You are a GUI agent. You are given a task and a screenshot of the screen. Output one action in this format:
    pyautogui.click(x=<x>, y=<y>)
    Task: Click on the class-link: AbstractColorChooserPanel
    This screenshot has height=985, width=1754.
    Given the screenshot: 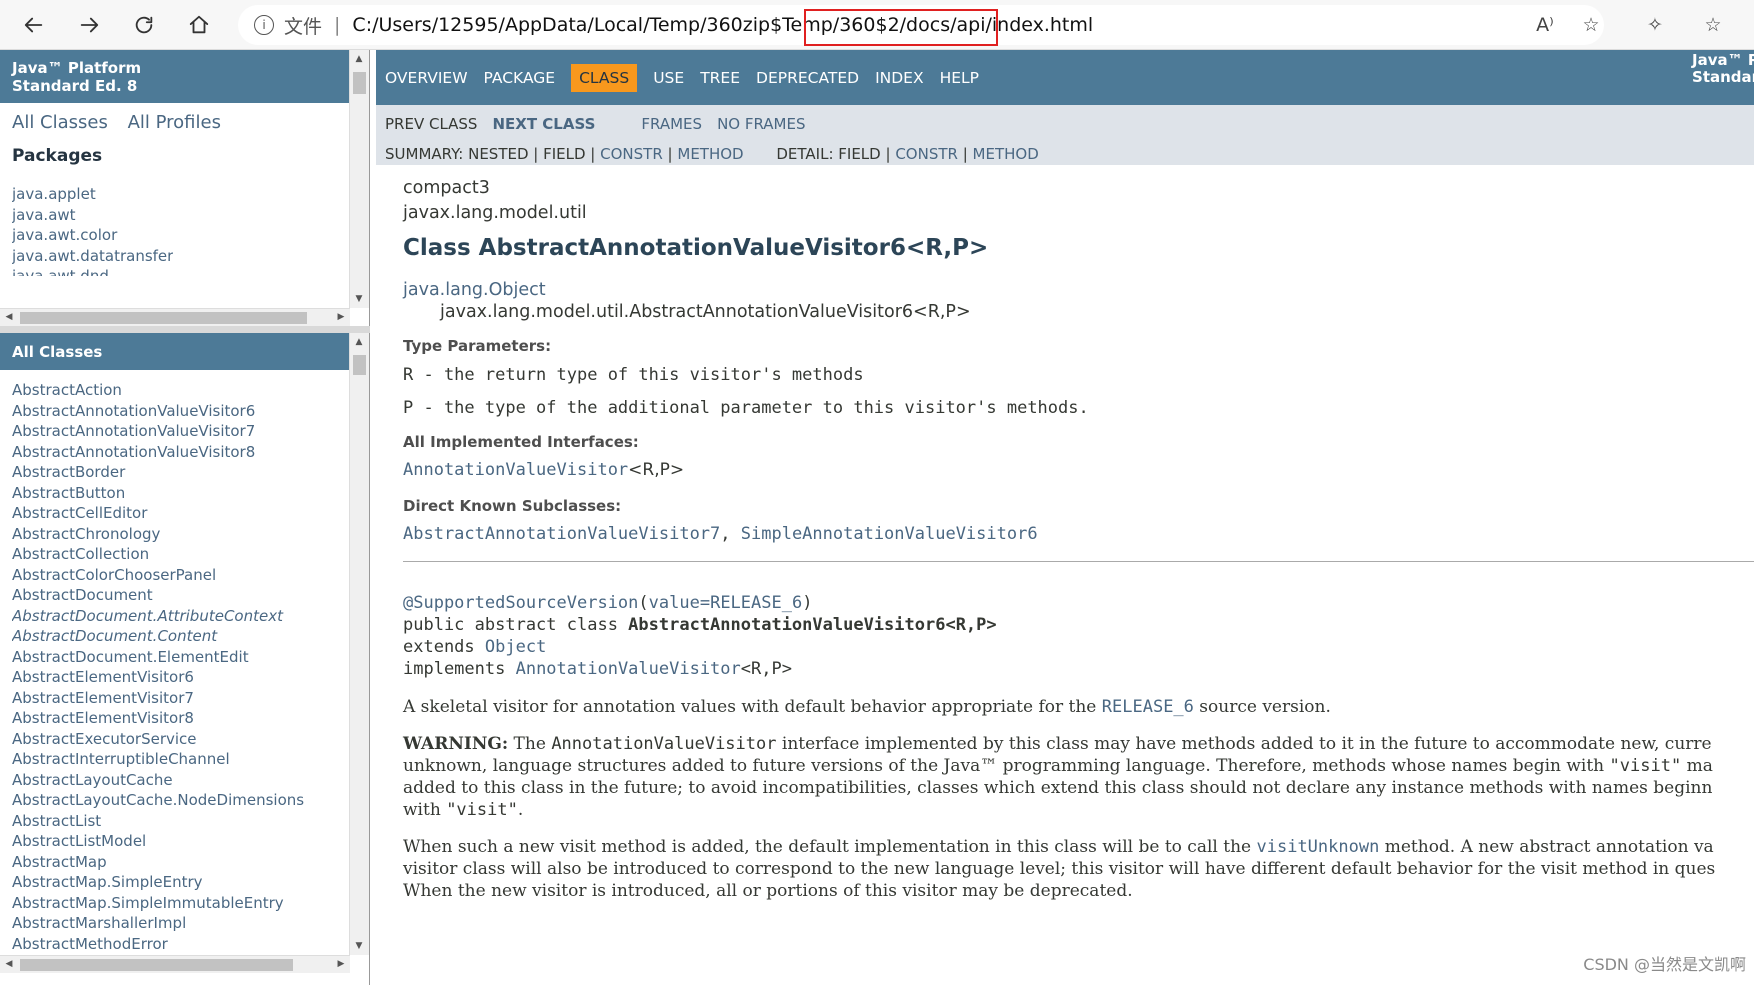 What is the action you would take?
    pyautogui.click(x=158, y=575)
    